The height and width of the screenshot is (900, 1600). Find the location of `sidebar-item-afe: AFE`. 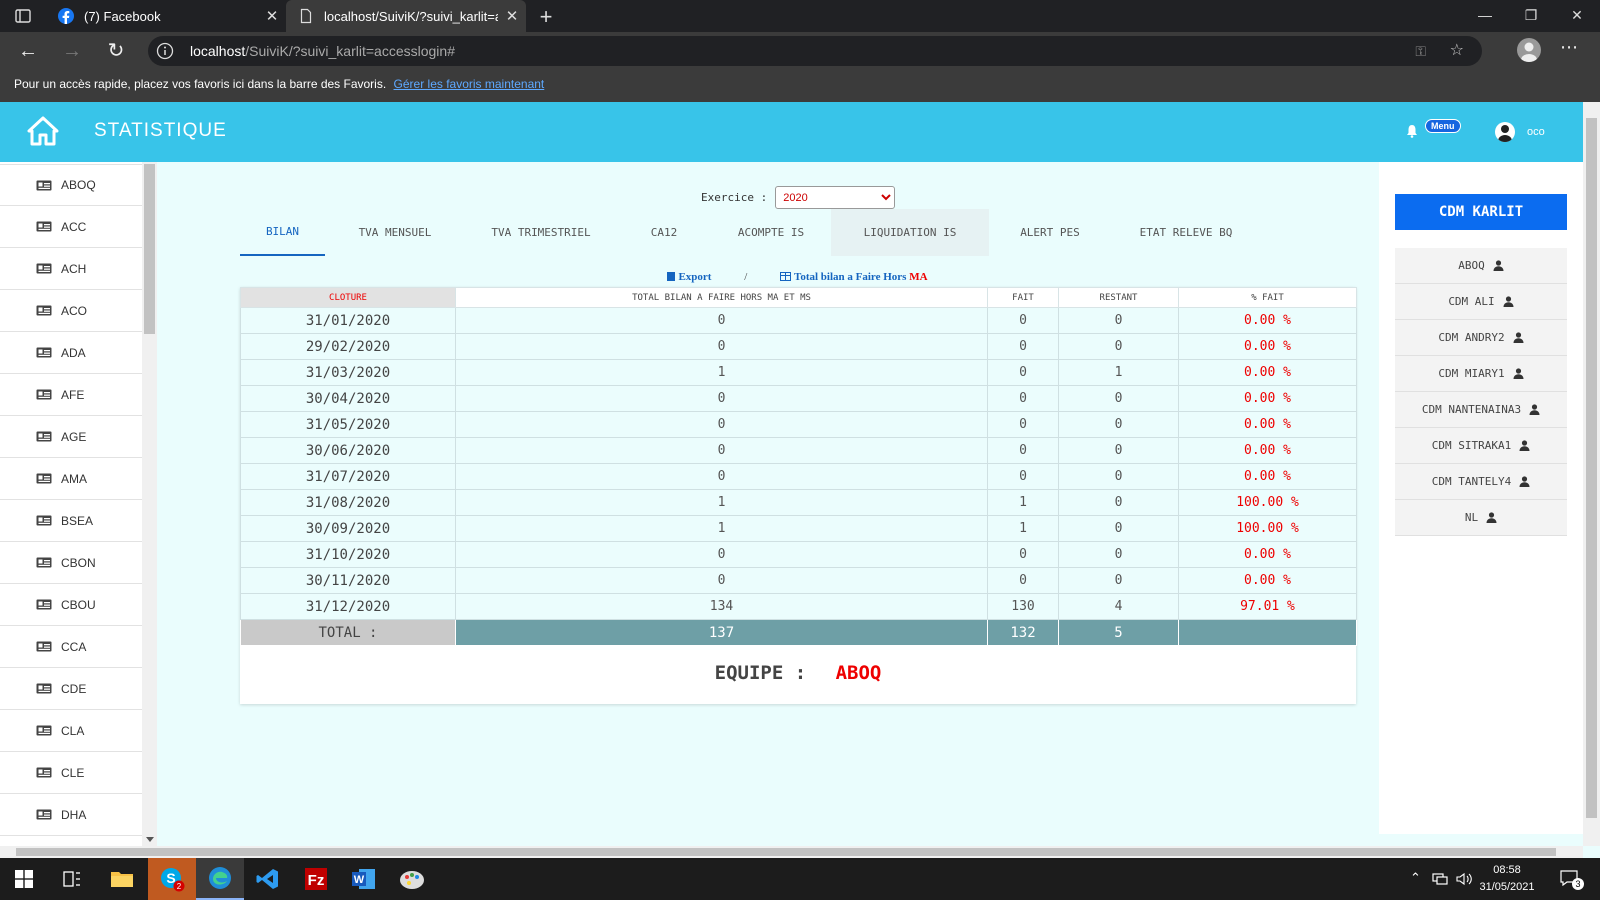

sidebar-item-afe: AFE is located at coordinates (71, 395).